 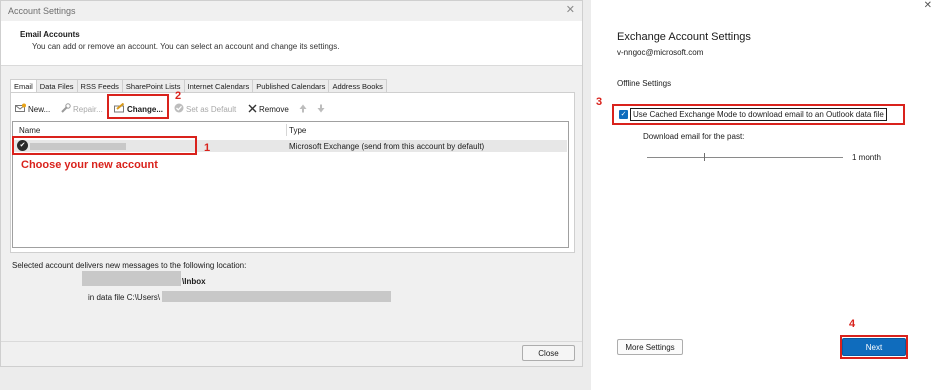 I want to click on column-header-type: Type, so click(x=297, y=130).